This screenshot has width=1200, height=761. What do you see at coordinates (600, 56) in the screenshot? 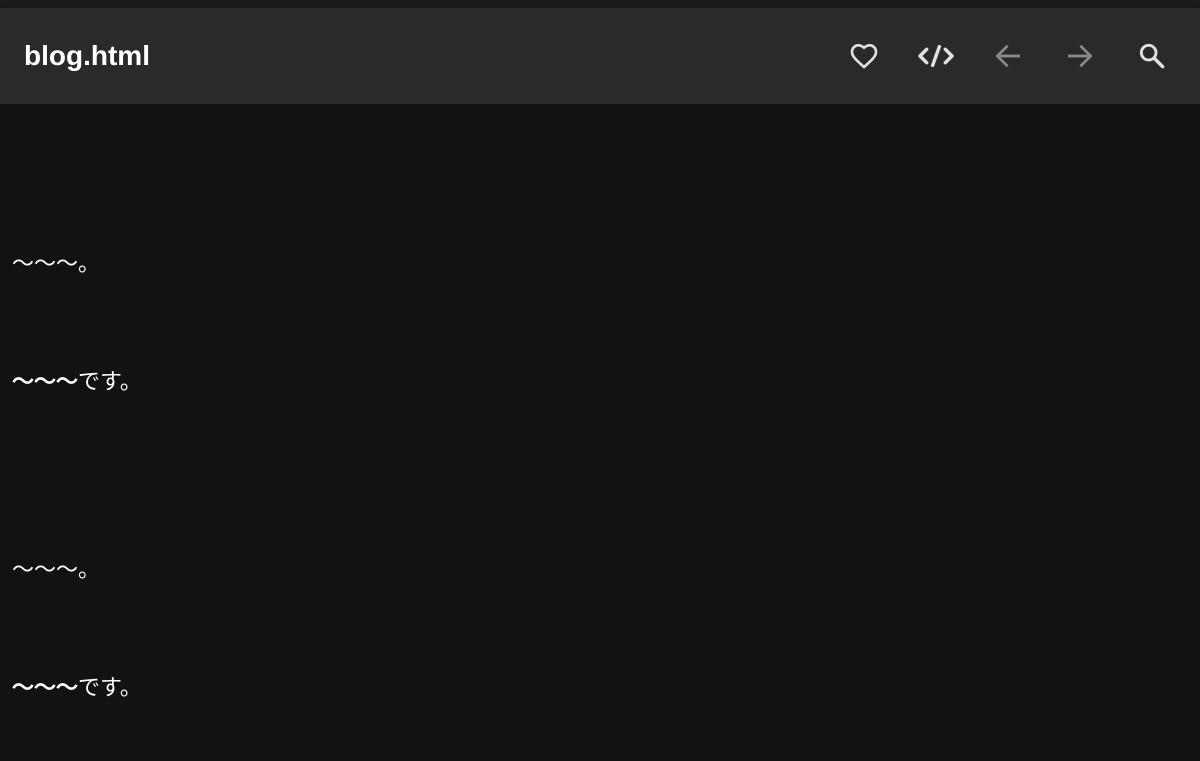
I see `app-bar: blog.html` at bounding box center [600, 56].